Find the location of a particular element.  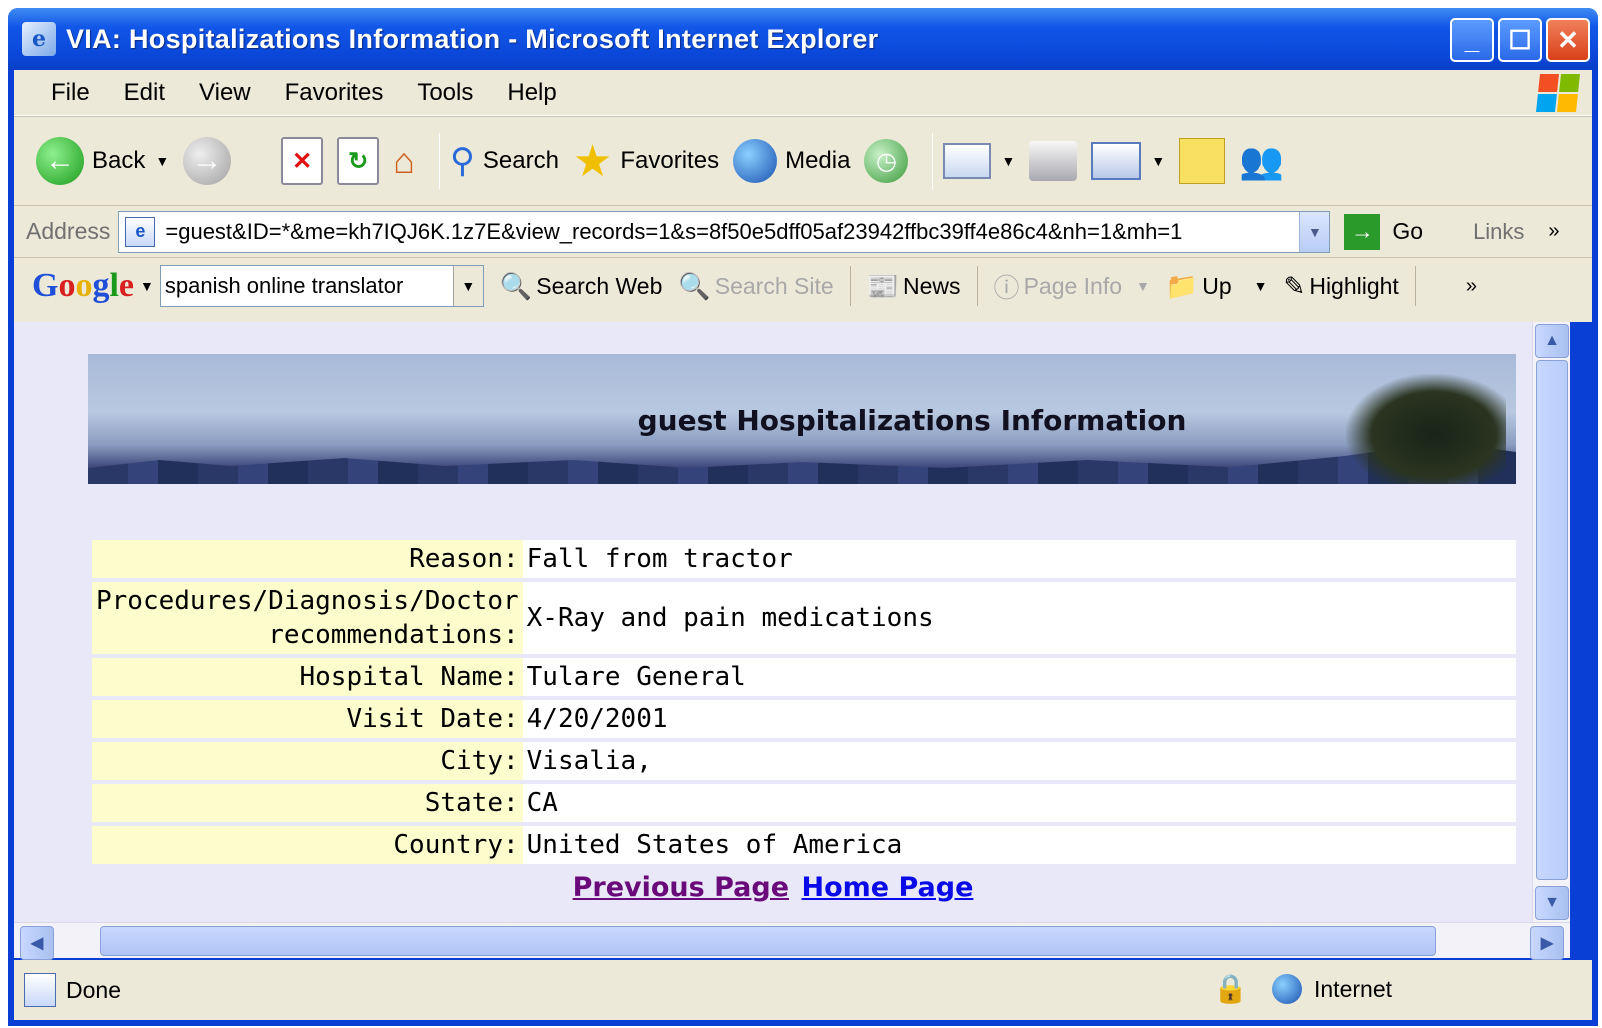

highlight-button: ✎ Highlight is located at coordinates (1341, 286).